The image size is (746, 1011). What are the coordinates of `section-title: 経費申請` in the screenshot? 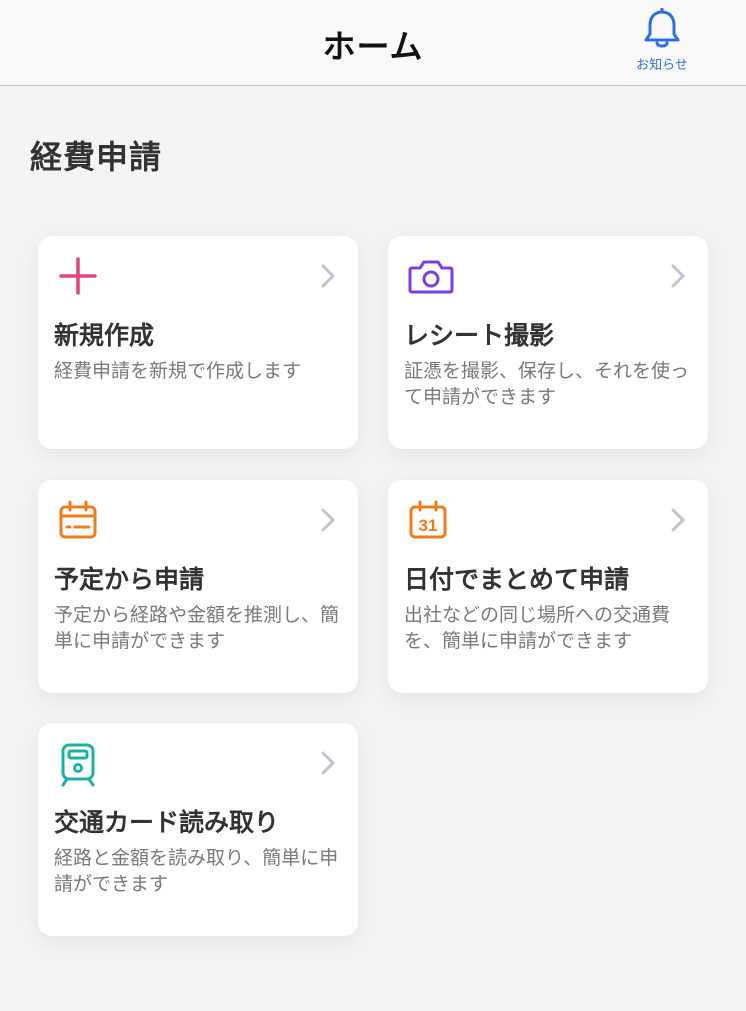 It's located at (96, 157).